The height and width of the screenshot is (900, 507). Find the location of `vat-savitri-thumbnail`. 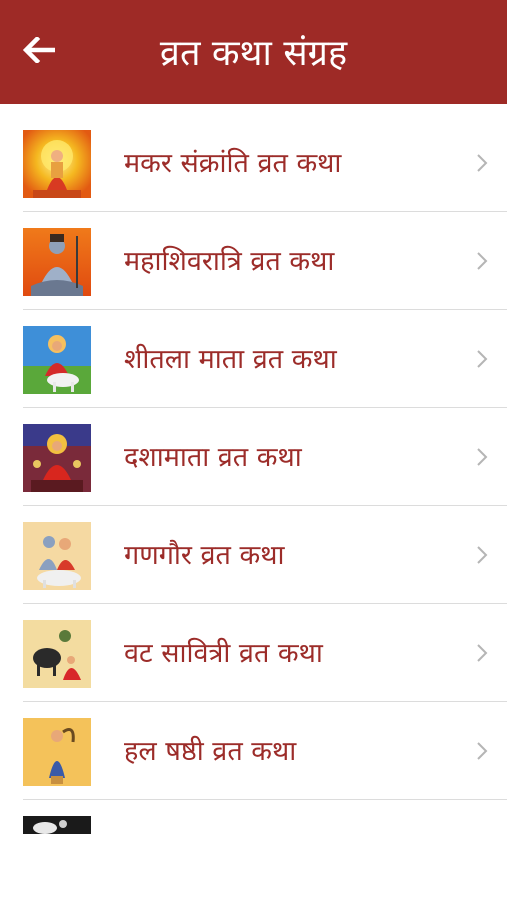

vat-savitri-thumbnail is located at coordinates (57, 654).